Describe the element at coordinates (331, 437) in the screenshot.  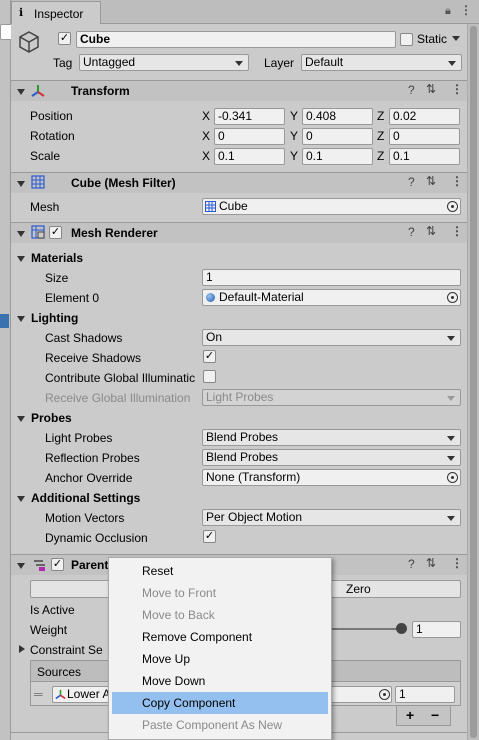
I see `light-probes-dropdown: Blend Probes` at that location.